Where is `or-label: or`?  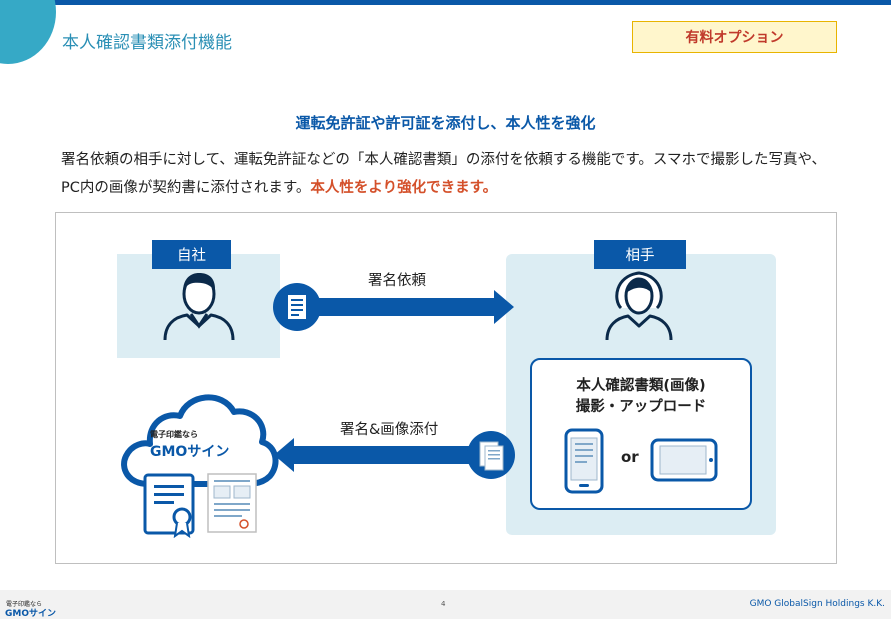 or-label: or is located at coordinates (630, 457).